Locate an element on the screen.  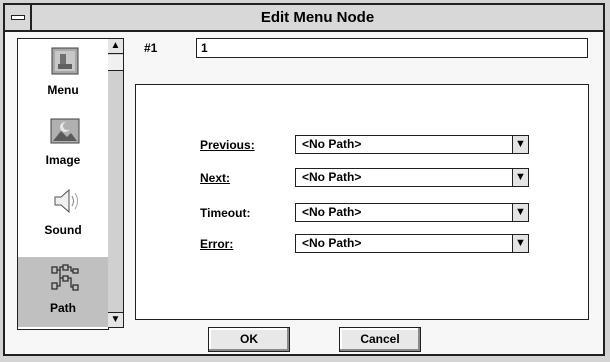
speaker-icon is located at coordinates (66, 201).